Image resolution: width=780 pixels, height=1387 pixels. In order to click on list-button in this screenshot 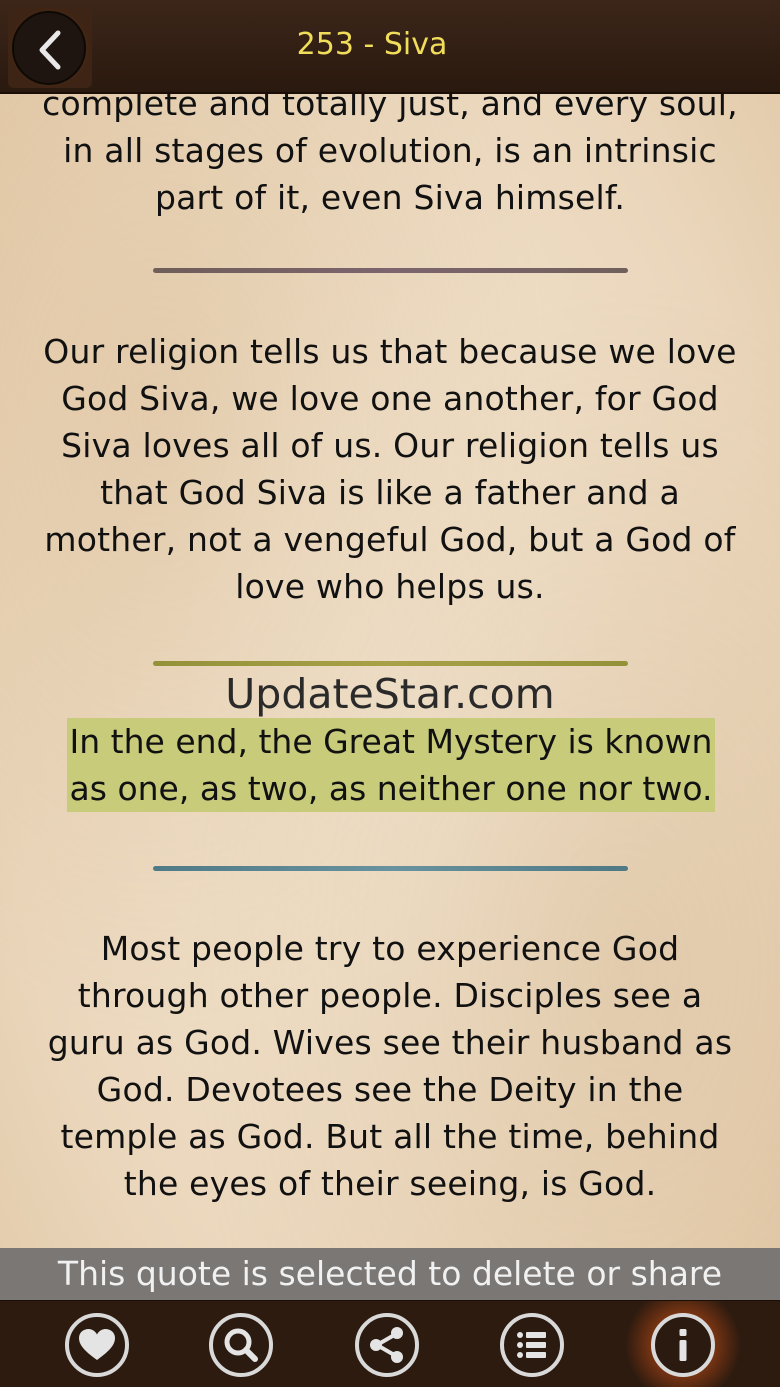, I will do `click(532, 1345)`.